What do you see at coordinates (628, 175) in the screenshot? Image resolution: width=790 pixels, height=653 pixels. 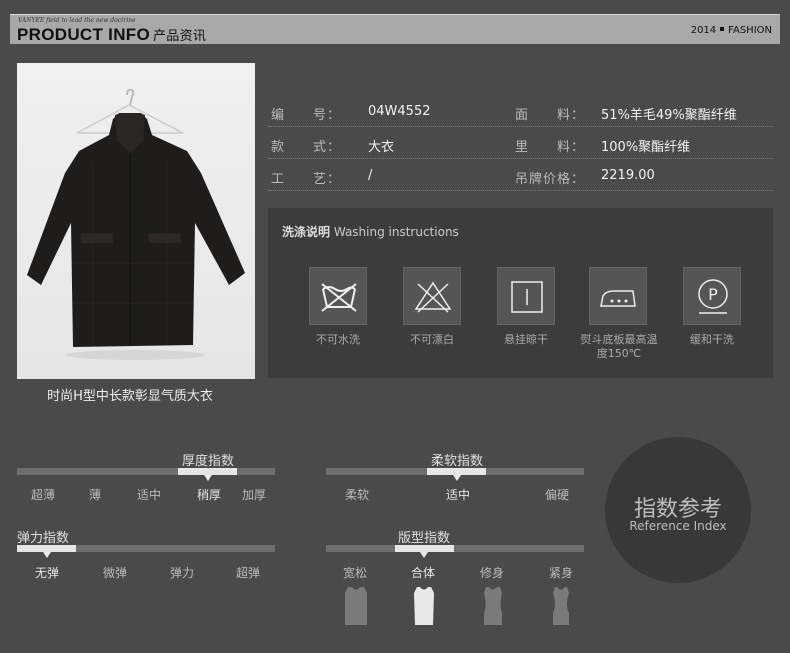 I see `spec-value: 2219.00` at bounding box center [628, 175].